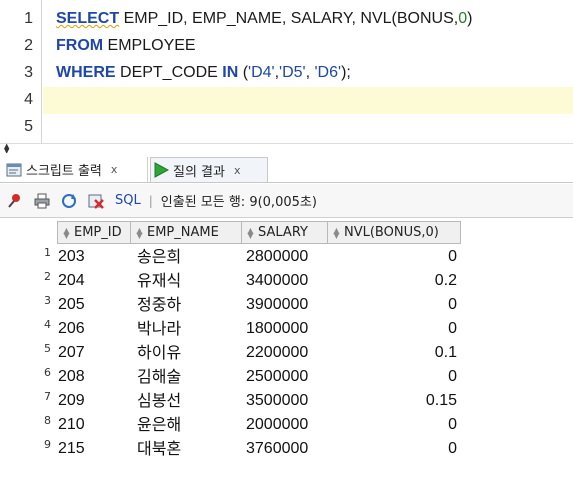  I want to click on table-row: 3 205 정중하 3900000 0, so click(286, 305).